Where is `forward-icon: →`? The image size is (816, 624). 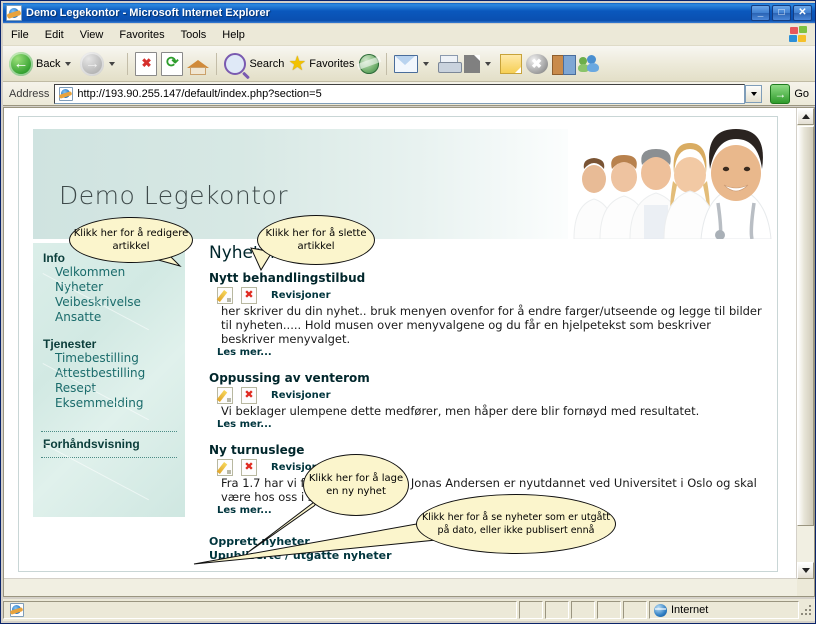 forward-icon: → is located at coordinates (92, 63).